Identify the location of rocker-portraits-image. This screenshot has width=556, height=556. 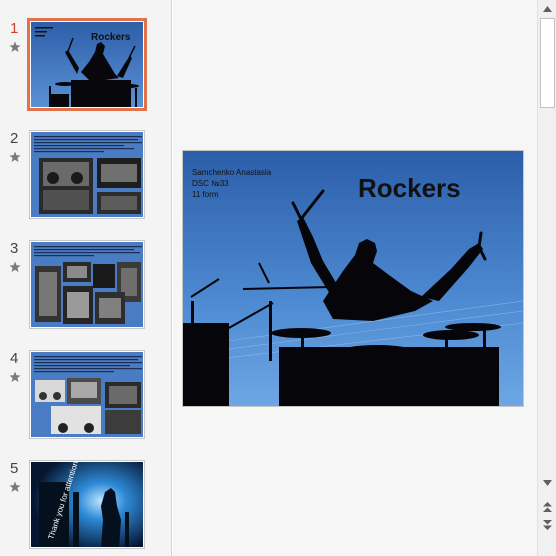
(87, 284).